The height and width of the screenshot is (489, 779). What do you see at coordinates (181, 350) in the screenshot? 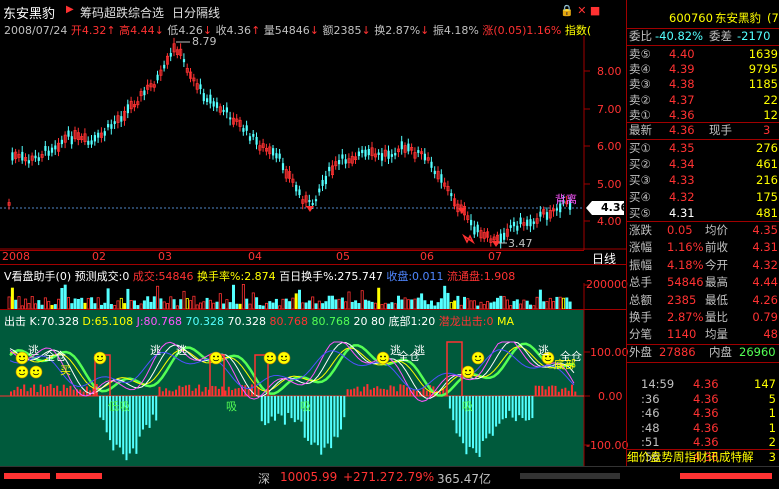
I see `escape-label: 逃` at bounding box center [181, 350].